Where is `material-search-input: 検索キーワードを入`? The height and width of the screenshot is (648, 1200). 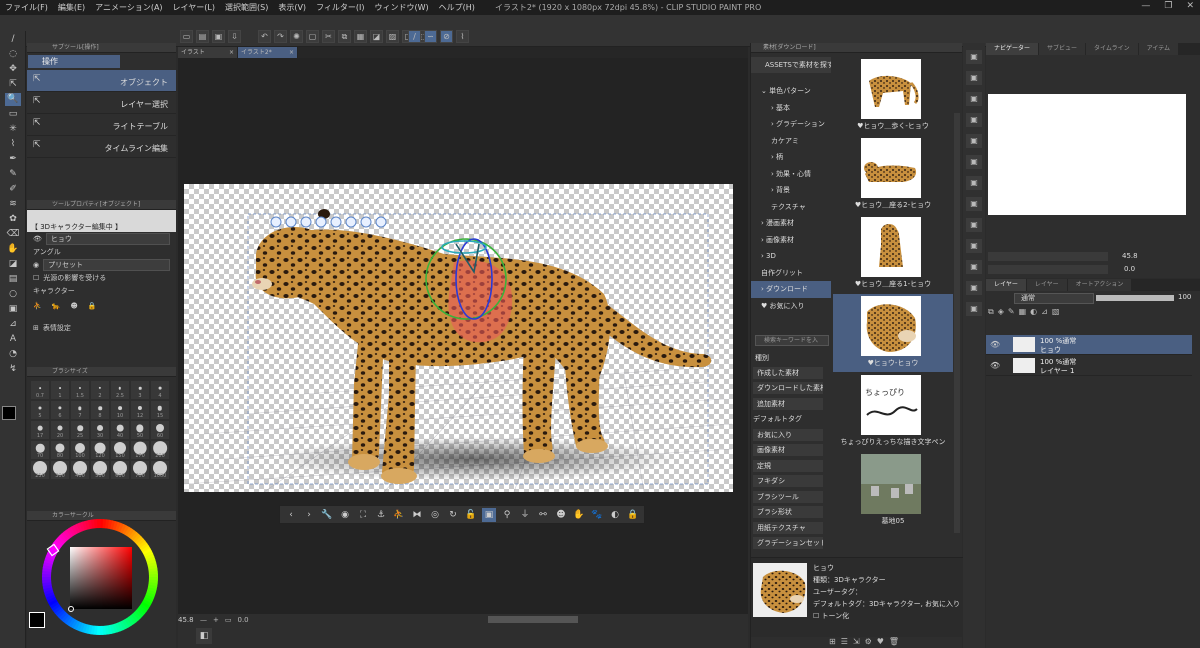
material-search-input: 検索キーワードを入 is located at coordinates (792, 340).